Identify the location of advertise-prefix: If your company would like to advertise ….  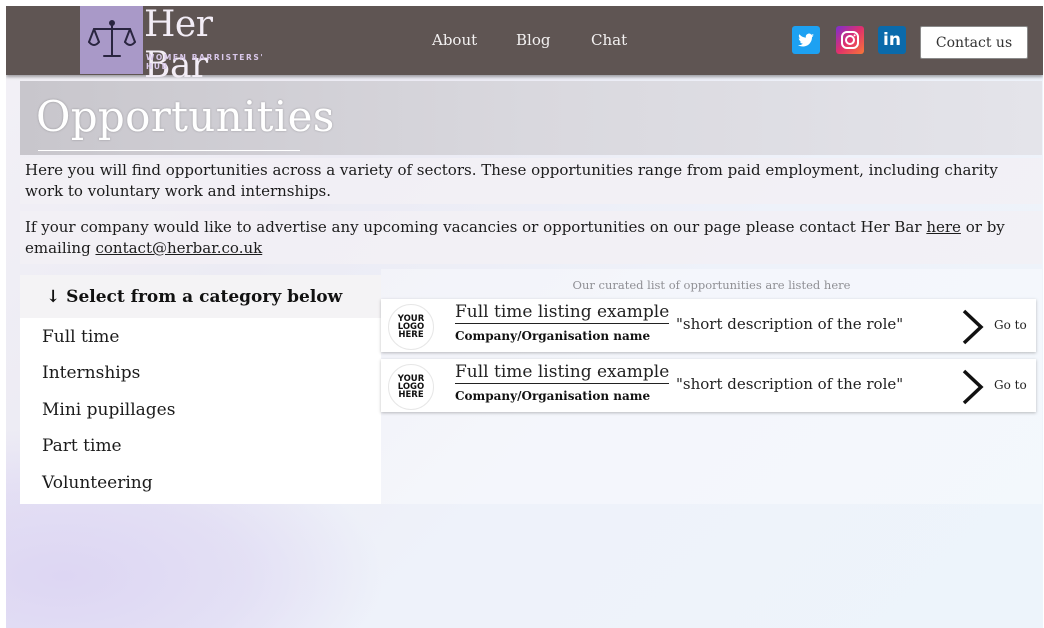
(473, 227).